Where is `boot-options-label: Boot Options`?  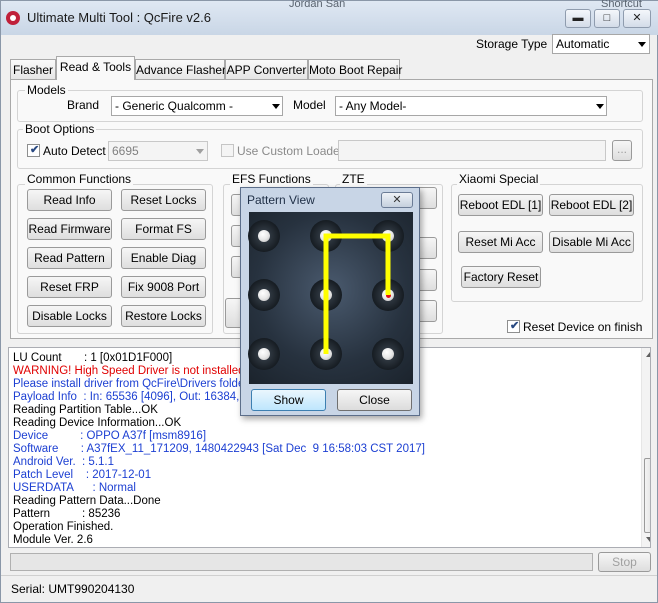 boot-options-label: Boot Options is located at coordinates (60, 129).